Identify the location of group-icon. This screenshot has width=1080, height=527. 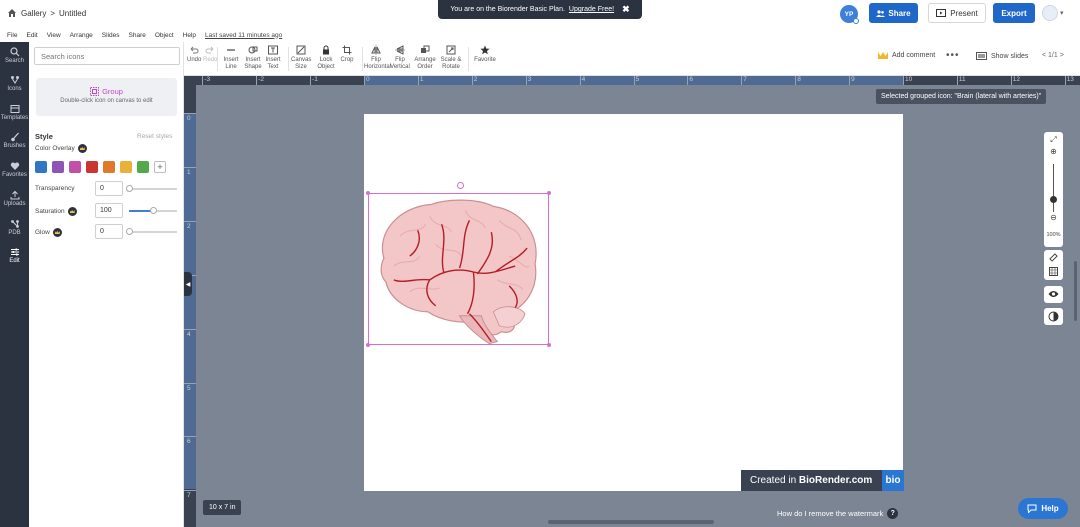
(95, 91).